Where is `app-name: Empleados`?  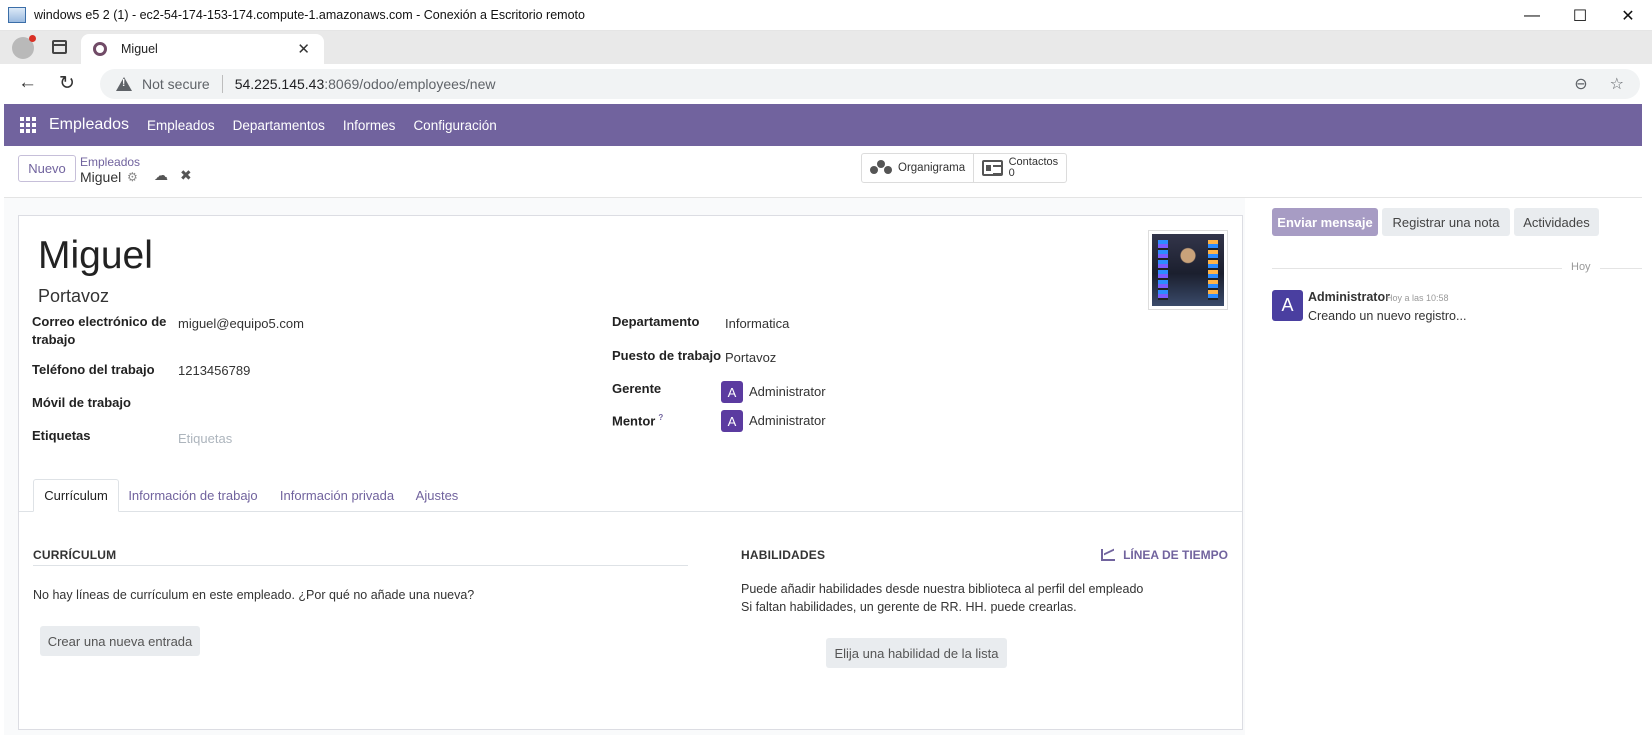 app-name: Empleados is located at coordinates (89, 125).